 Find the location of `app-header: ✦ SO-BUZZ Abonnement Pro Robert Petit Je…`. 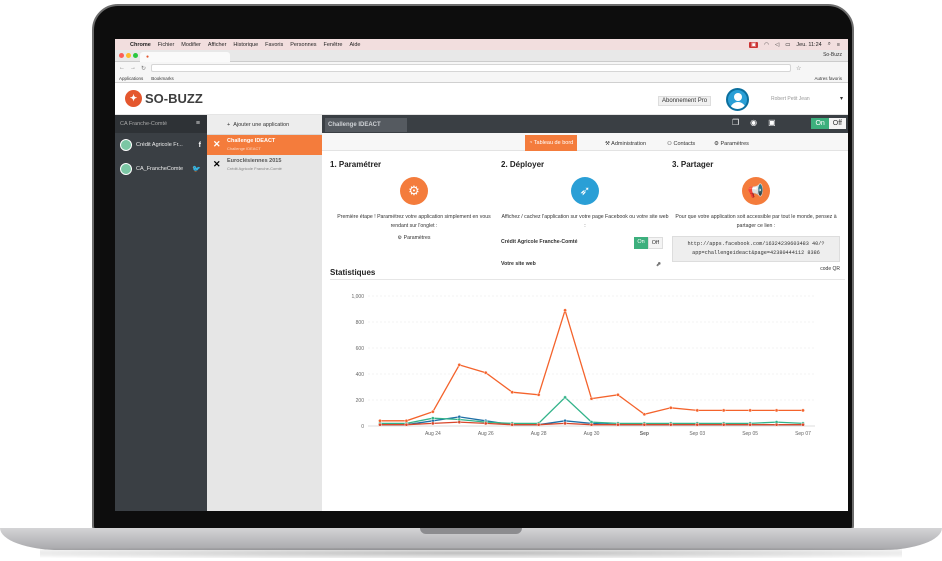

app-header: ✦ SO-BUZZ Abonnement Pro Robert Petit Je… is located at coordinates (481, 99).